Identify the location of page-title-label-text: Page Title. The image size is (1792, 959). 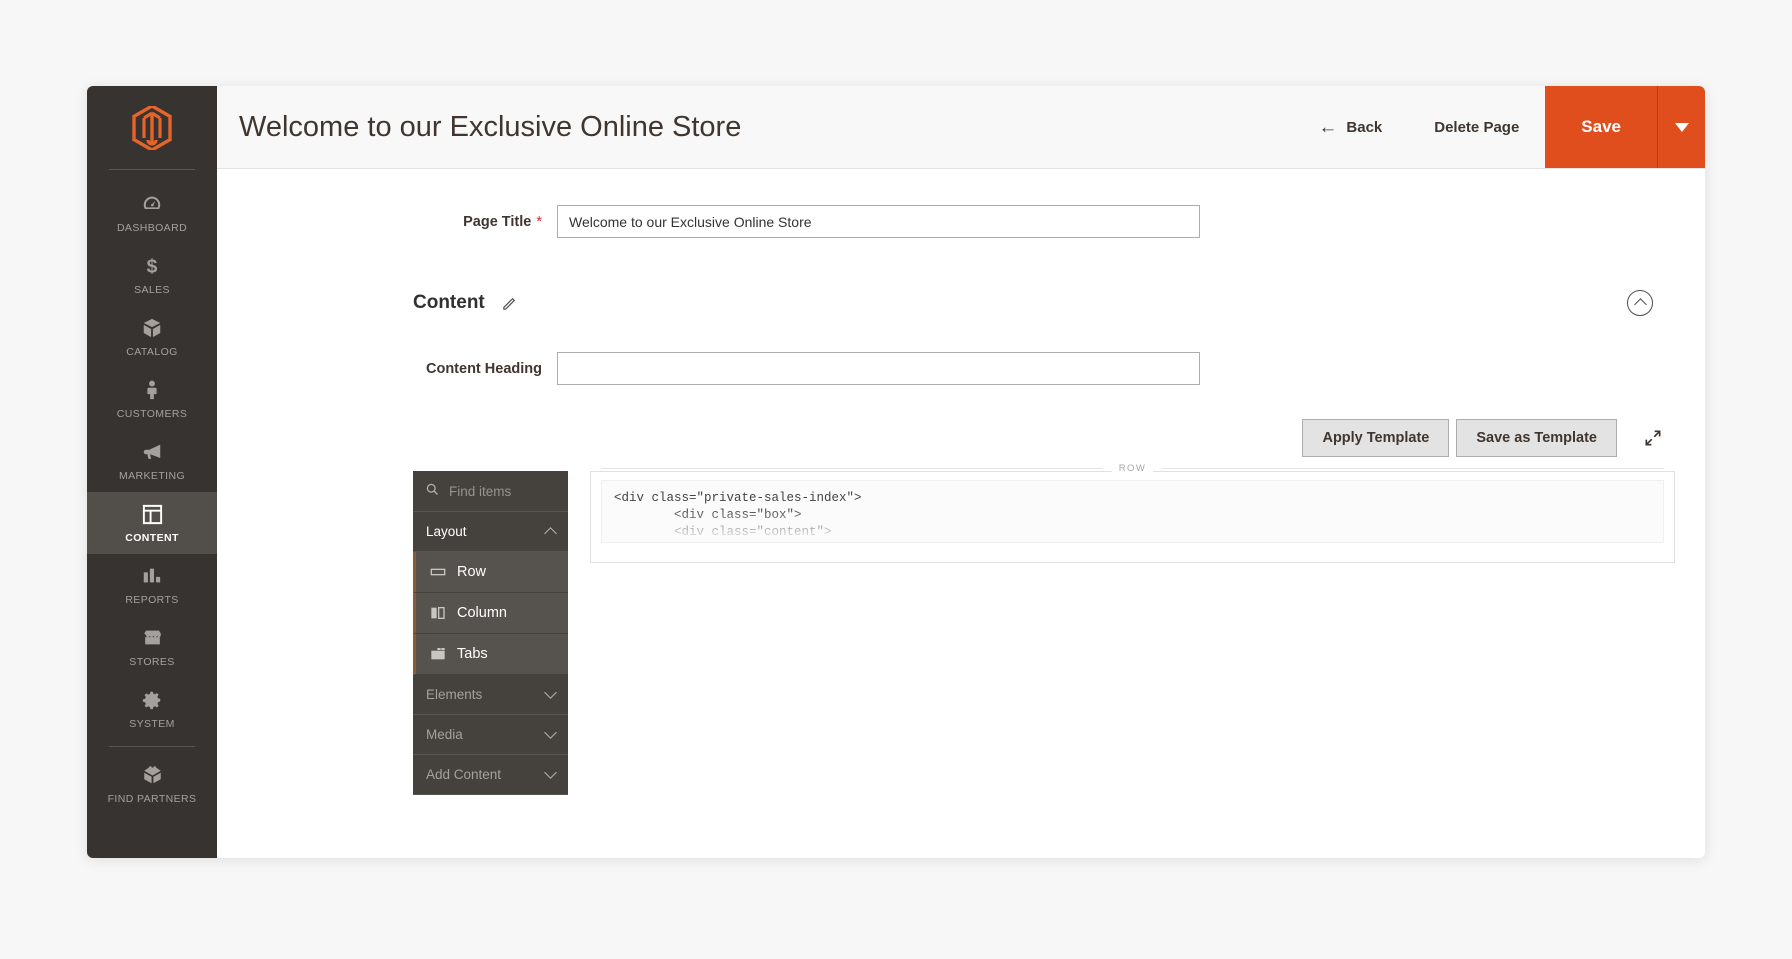
(497, 221).